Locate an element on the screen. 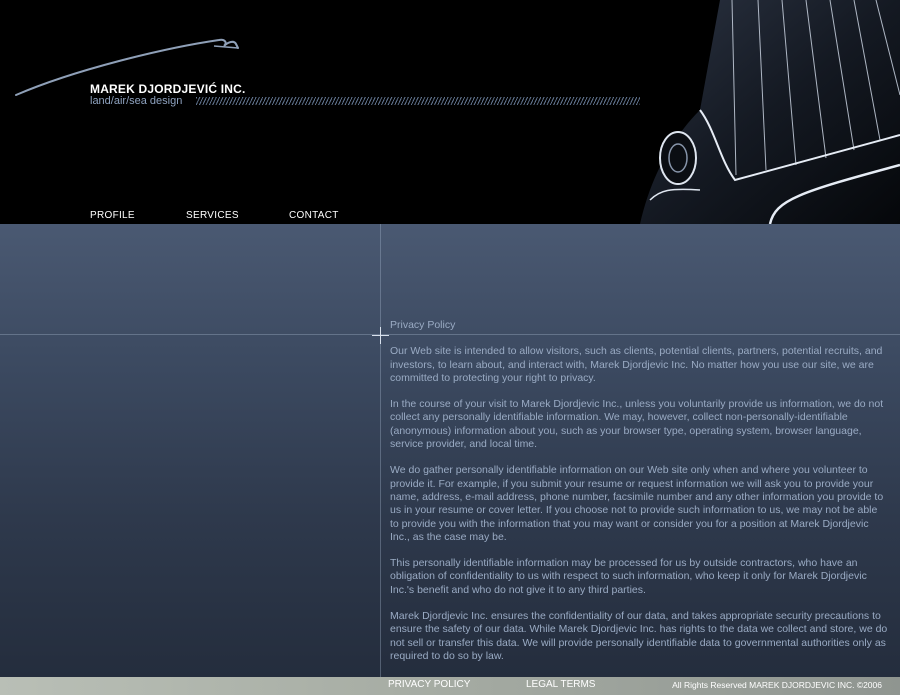 The width and height of the screenshot is (900, 695). legal-terms-link: LEGAL TERMS is located at coordinates (560, 684).